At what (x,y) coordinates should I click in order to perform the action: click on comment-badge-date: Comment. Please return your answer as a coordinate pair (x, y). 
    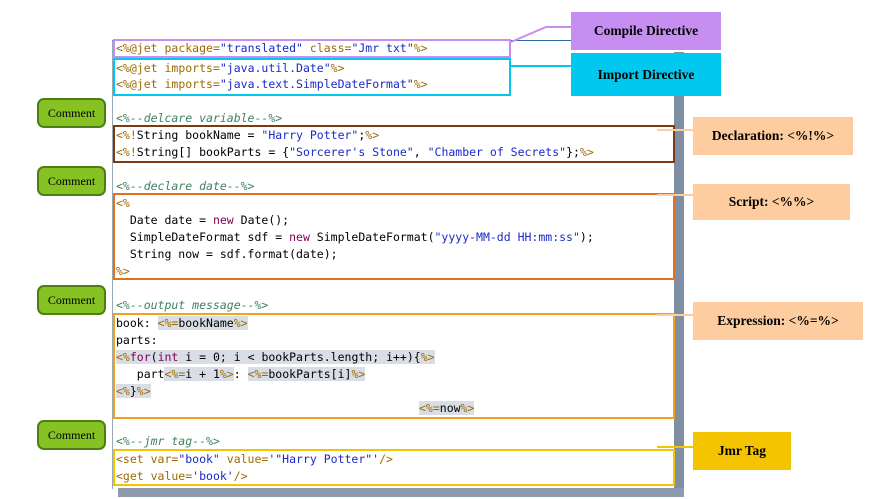
    Looking at the image, I should click on (71, 181).